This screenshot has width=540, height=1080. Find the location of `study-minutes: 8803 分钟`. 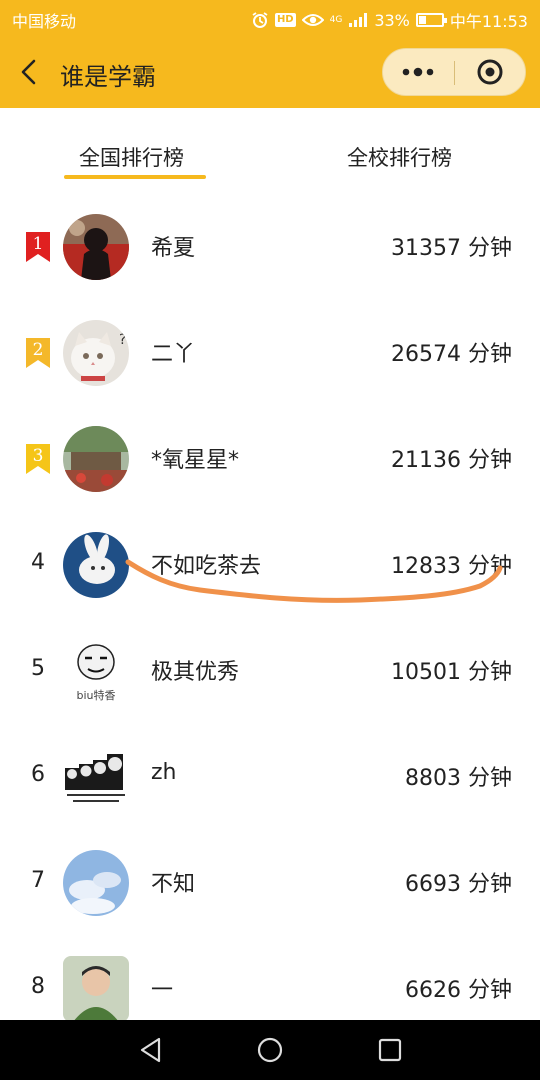

study-minutes: 8803 分钟 is located at coordinates (458, 778).